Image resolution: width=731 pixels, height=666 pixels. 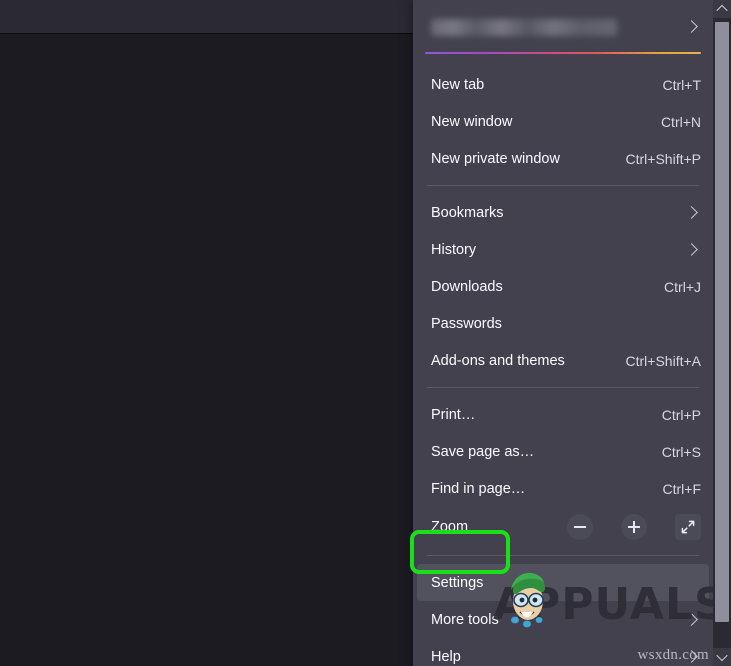 What do you see at coordinates (467, 286) in the screenshot?
I see `menu-item-label: Downloads` at bounding box center [467, 286].